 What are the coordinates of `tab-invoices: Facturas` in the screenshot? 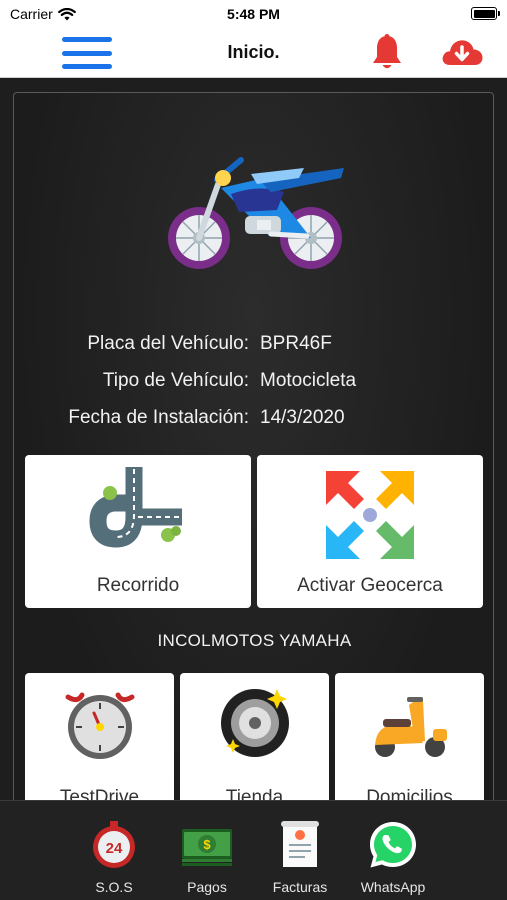 It's located at (300, 850).